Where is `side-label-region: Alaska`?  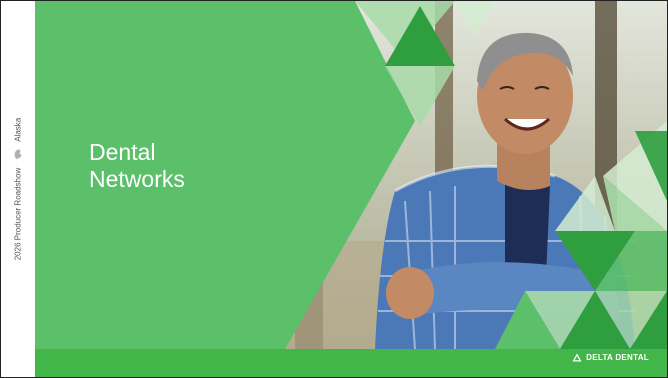 side-label-region: Alaska is located at coordinates (18, 129).